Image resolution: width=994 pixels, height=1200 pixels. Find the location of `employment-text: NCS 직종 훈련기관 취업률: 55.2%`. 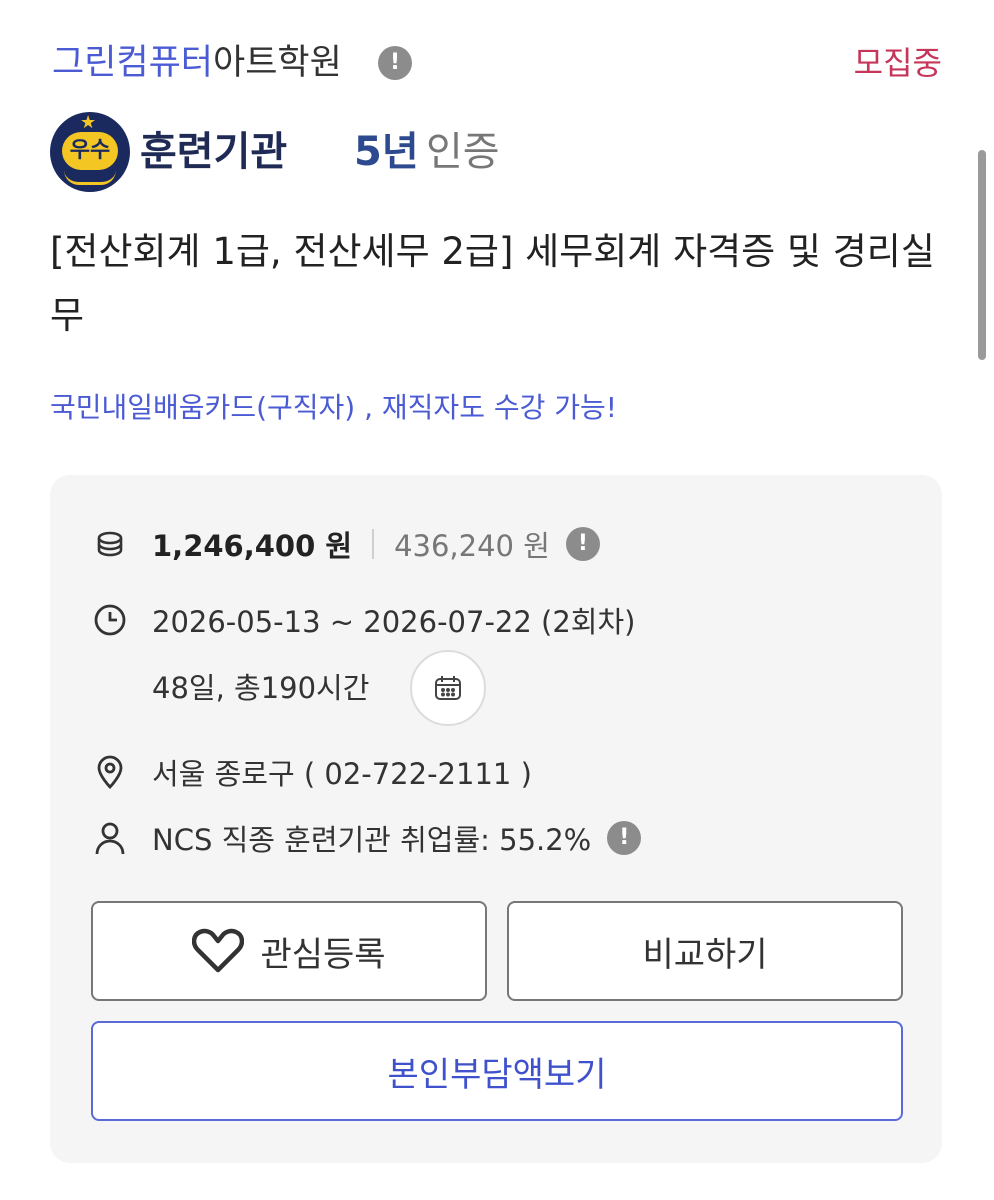

employment-text: NCS 직종 훈련기관 취업률: 55.2% is located at coordinates (372, 840).